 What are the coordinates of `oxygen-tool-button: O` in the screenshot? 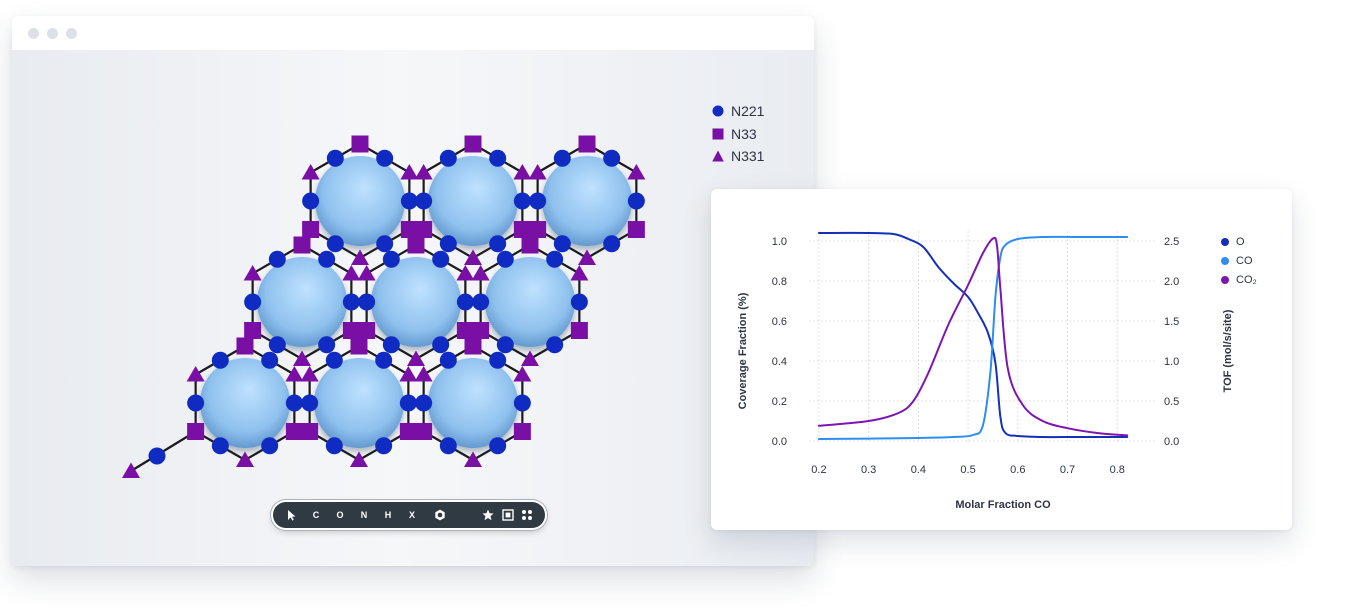 It's located at (340, 515).